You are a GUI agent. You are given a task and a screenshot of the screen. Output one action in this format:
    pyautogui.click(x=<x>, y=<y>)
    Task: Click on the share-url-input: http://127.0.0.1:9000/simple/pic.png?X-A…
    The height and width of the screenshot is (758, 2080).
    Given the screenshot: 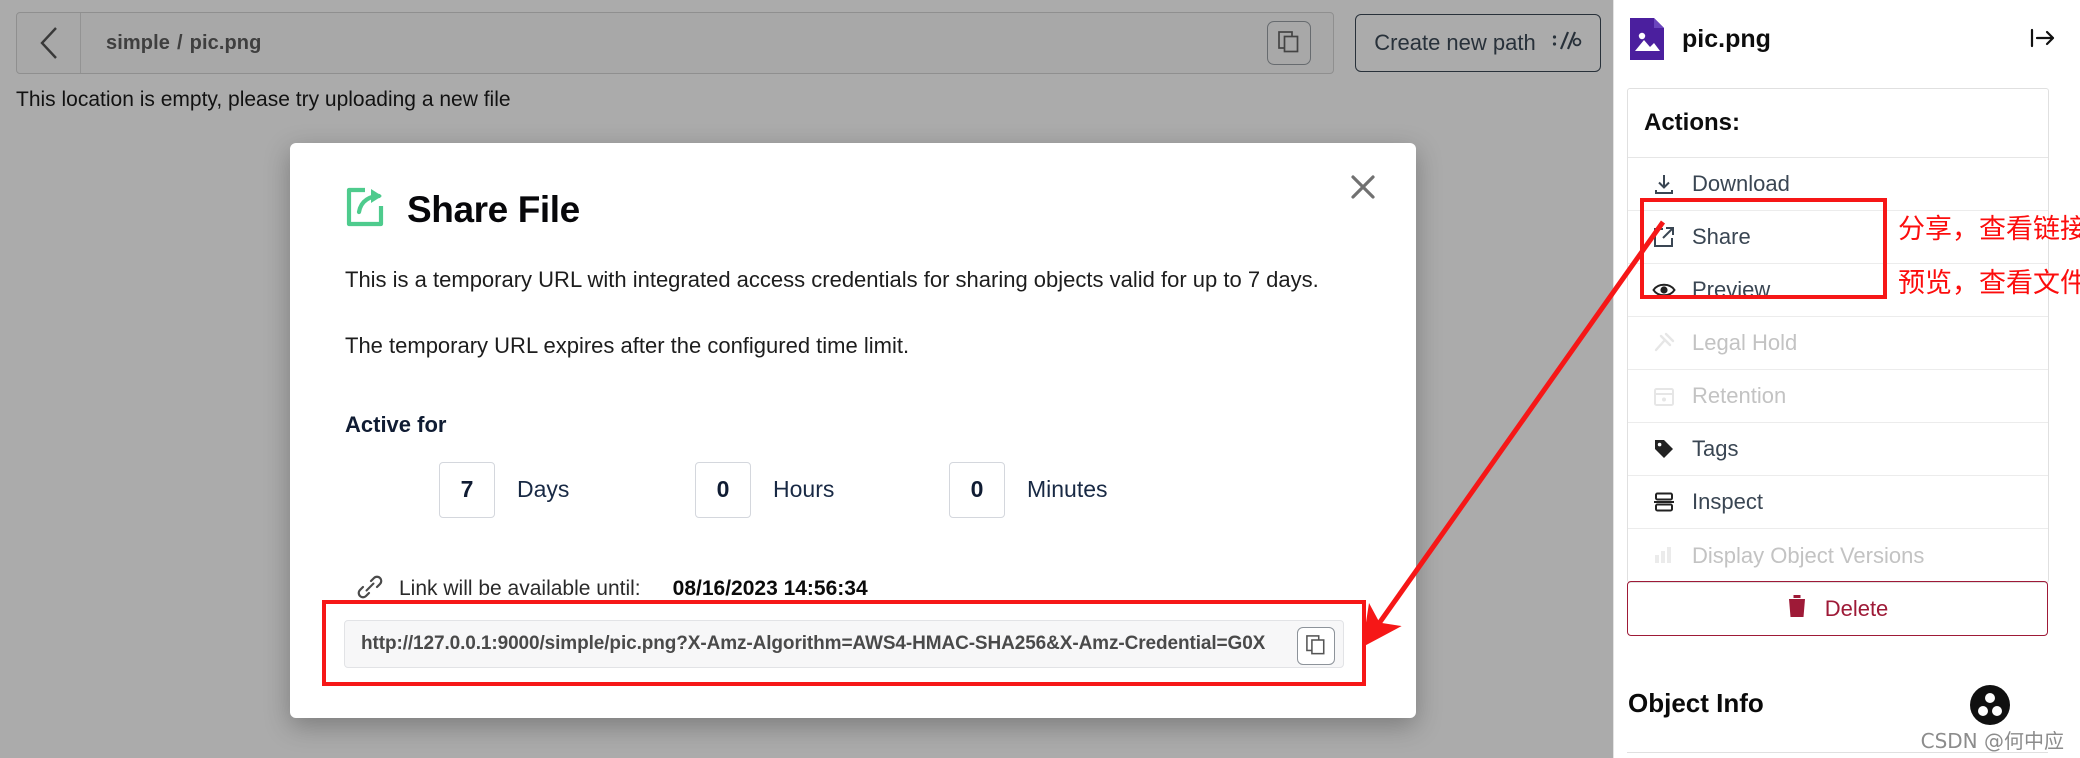 What is the action you would take?
    pyautogui.click(x=844, y=644)
    